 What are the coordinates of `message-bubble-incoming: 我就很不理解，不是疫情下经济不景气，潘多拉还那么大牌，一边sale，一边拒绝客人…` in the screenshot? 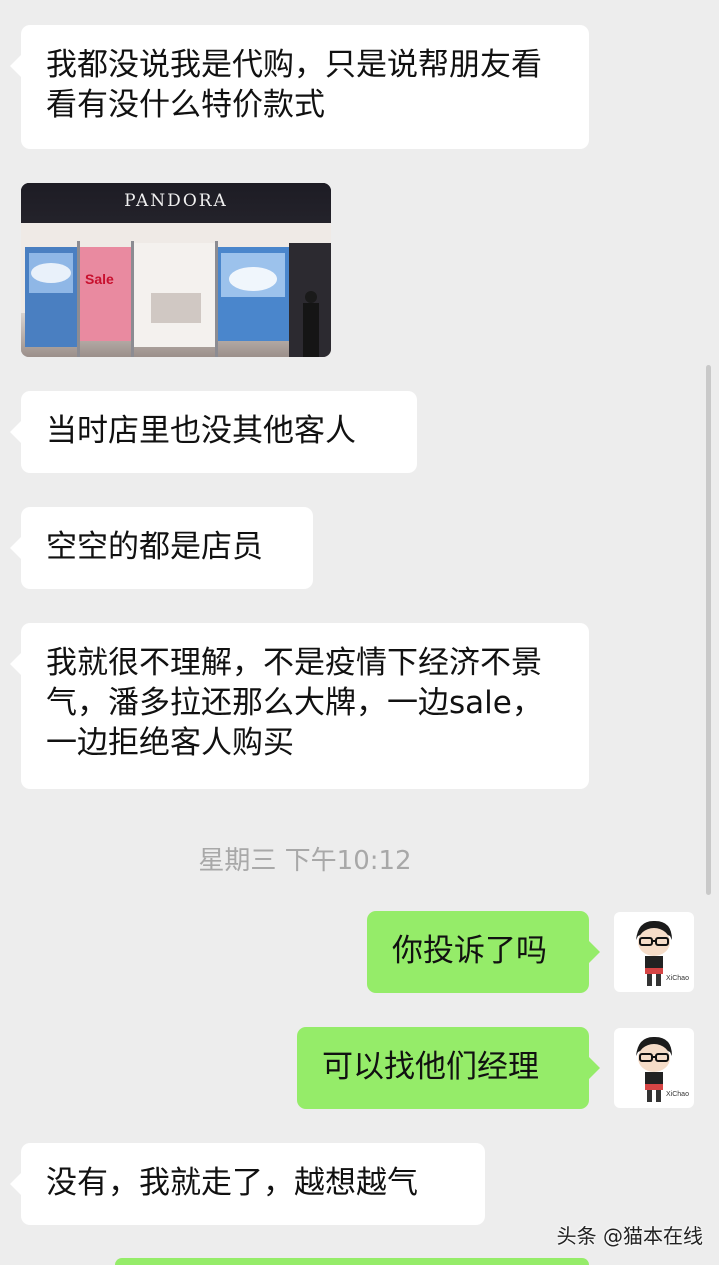 It's located at (299, 706).